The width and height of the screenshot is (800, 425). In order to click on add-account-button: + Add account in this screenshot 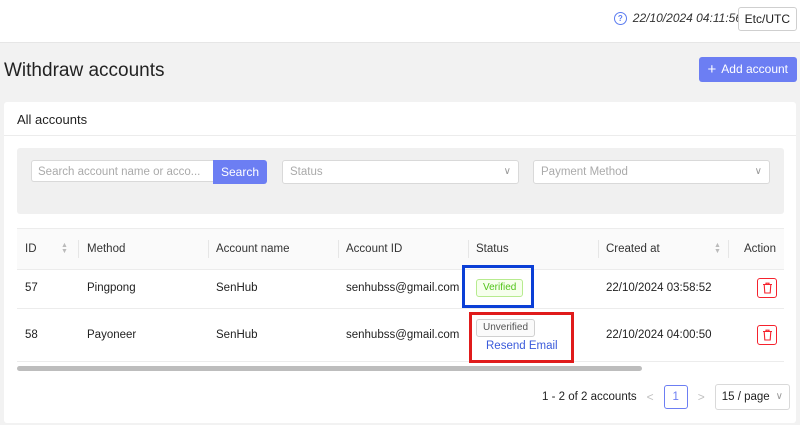, I will do `click(747, 69)`.